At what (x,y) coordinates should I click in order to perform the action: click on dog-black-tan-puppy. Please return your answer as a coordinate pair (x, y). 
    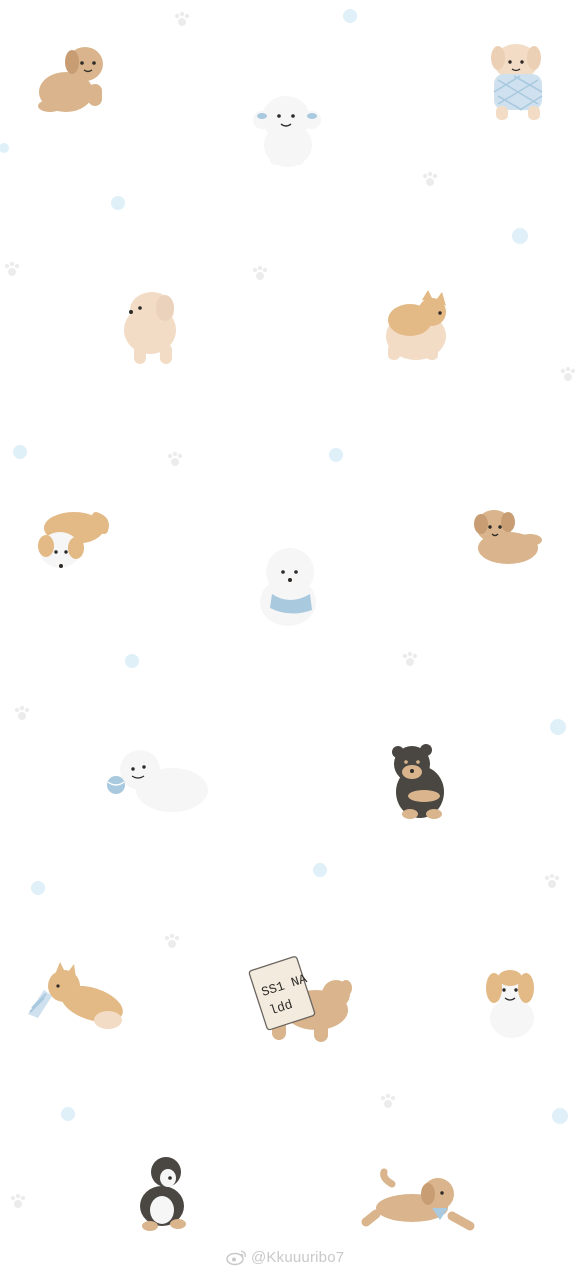
    Looking at the image, I should click on (418, 781).